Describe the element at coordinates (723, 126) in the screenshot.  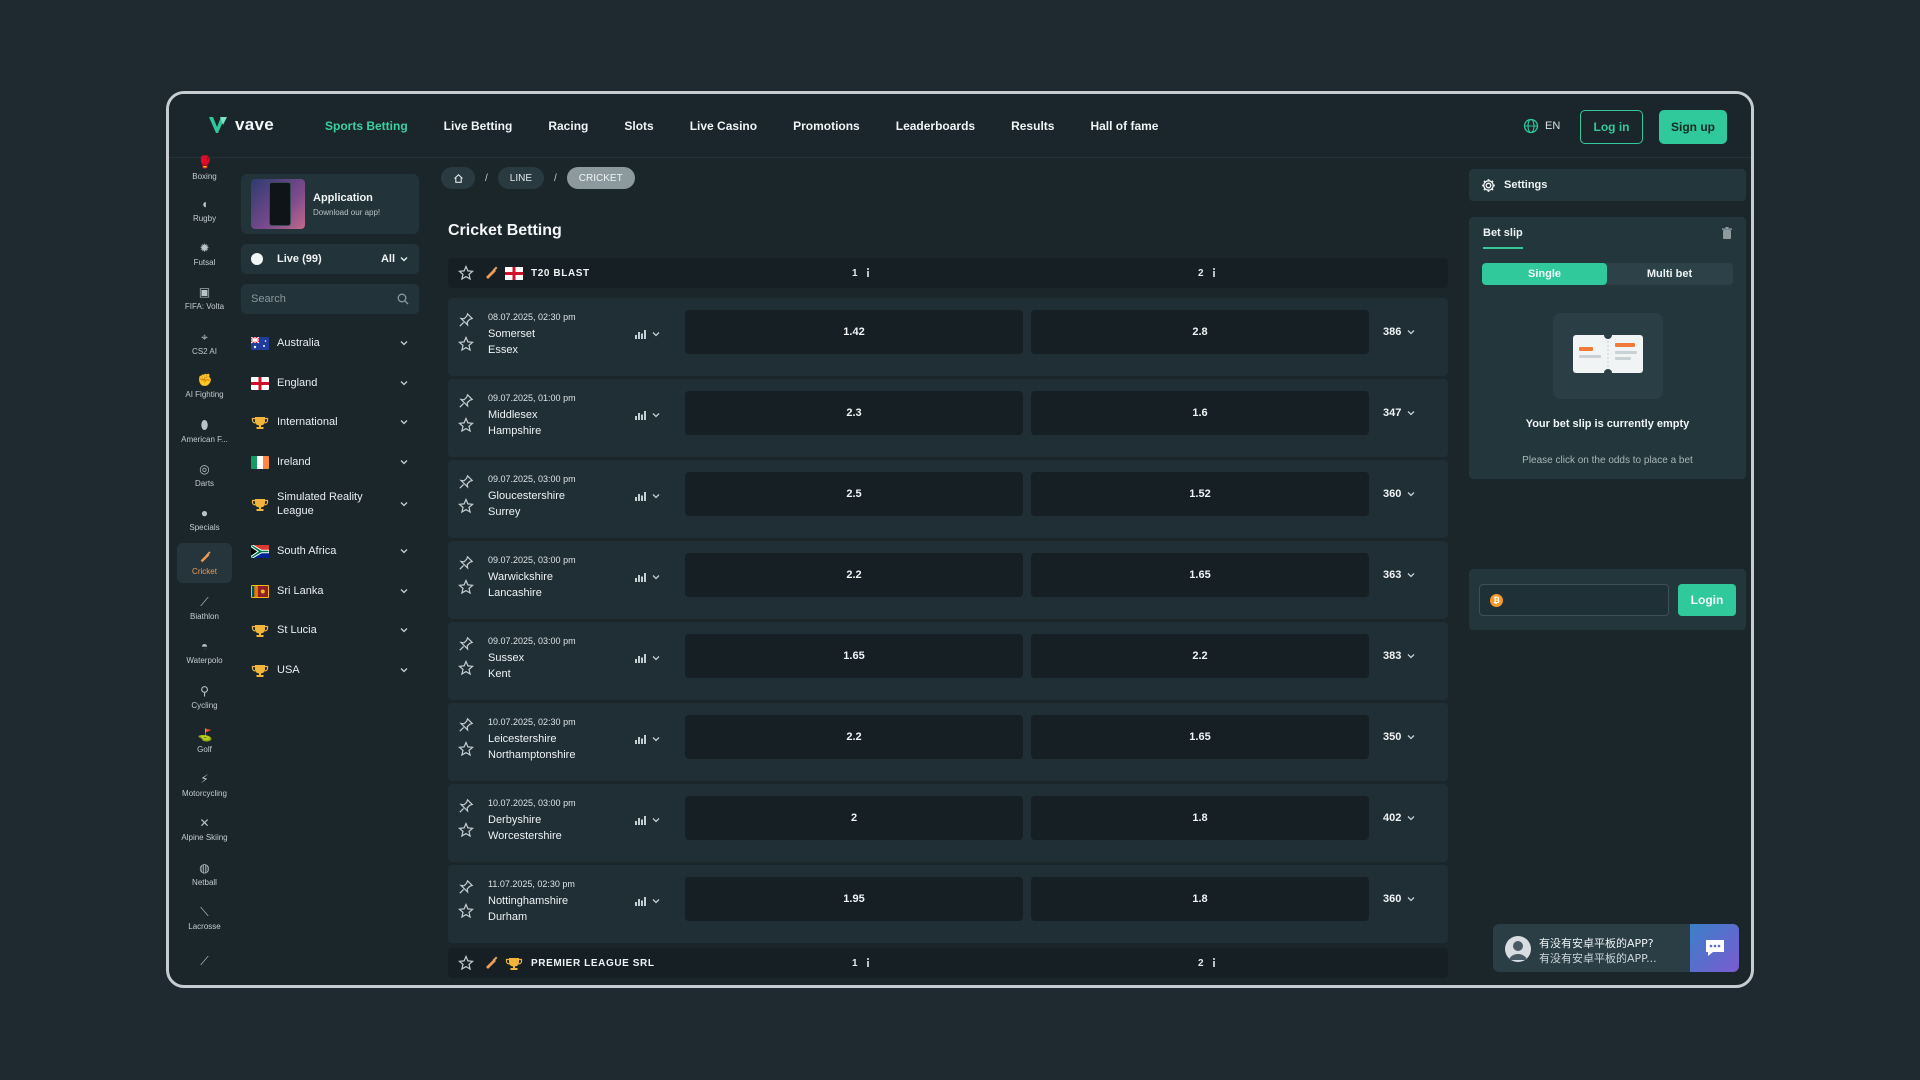
I see `nav-live-casino: Live Casino` at that location.